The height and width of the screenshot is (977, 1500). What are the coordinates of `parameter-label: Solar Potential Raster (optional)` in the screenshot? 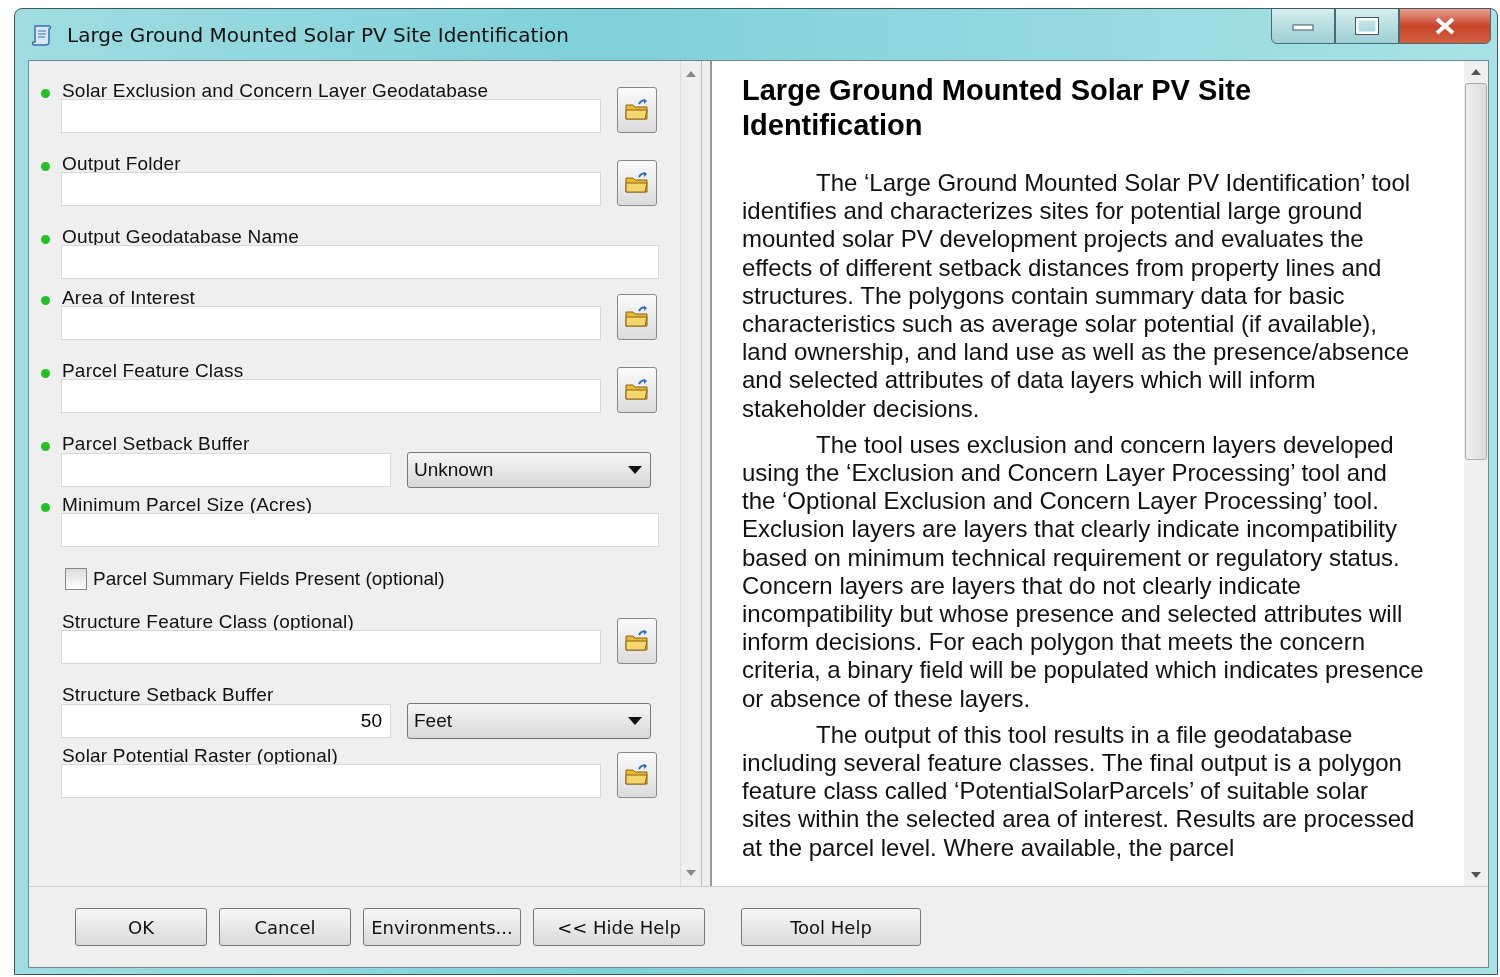 It's located at (200, 756).